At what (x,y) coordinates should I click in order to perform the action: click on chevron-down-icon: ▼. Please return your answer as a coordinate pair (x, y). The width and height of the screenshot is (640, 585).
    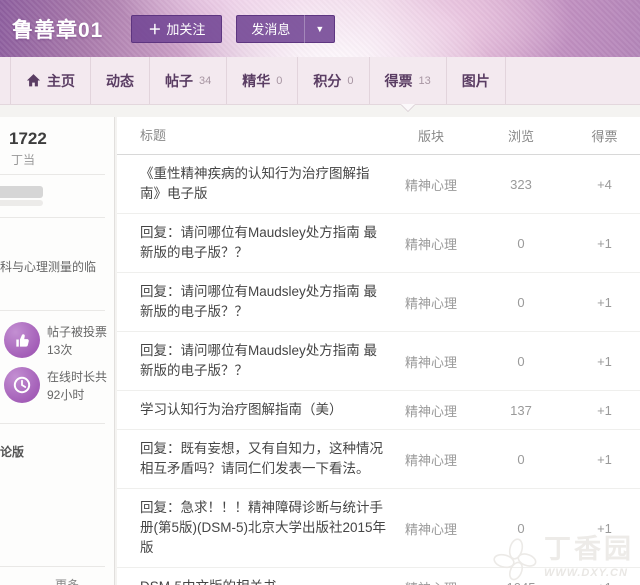
    Looking at the image, I should click on (319, 29).